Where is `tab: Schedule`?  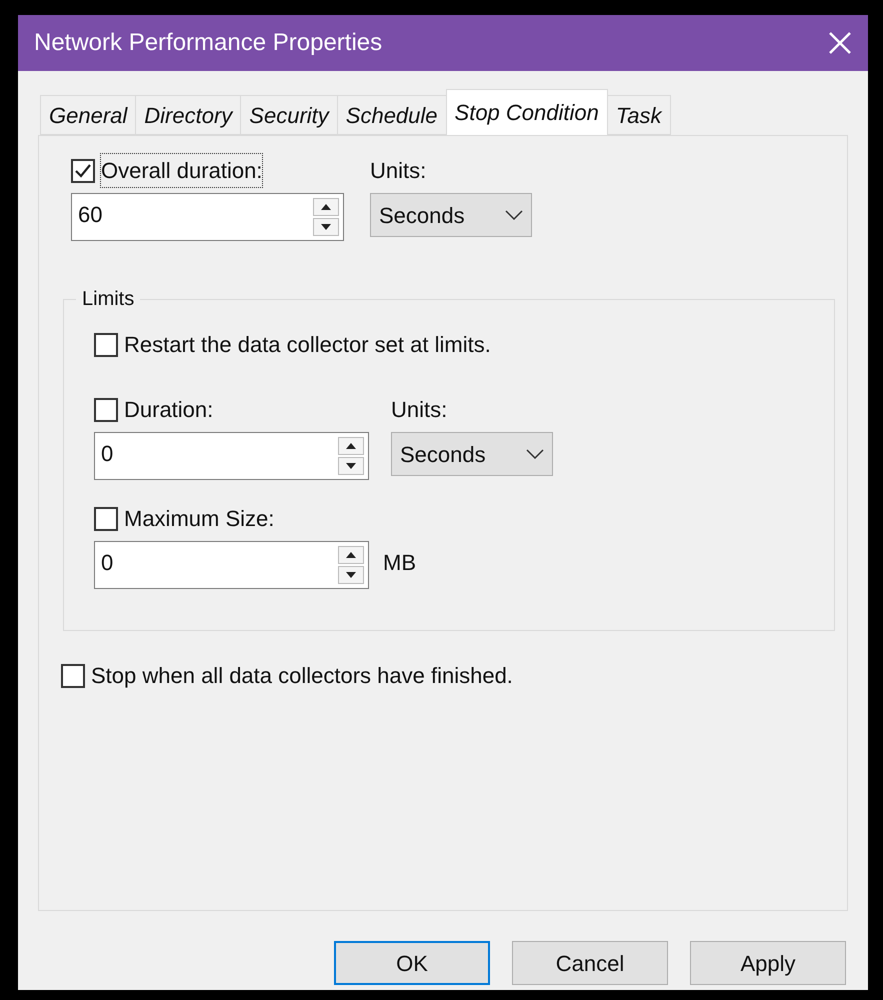
tab: Schedule is located at coordinates (391, 115).